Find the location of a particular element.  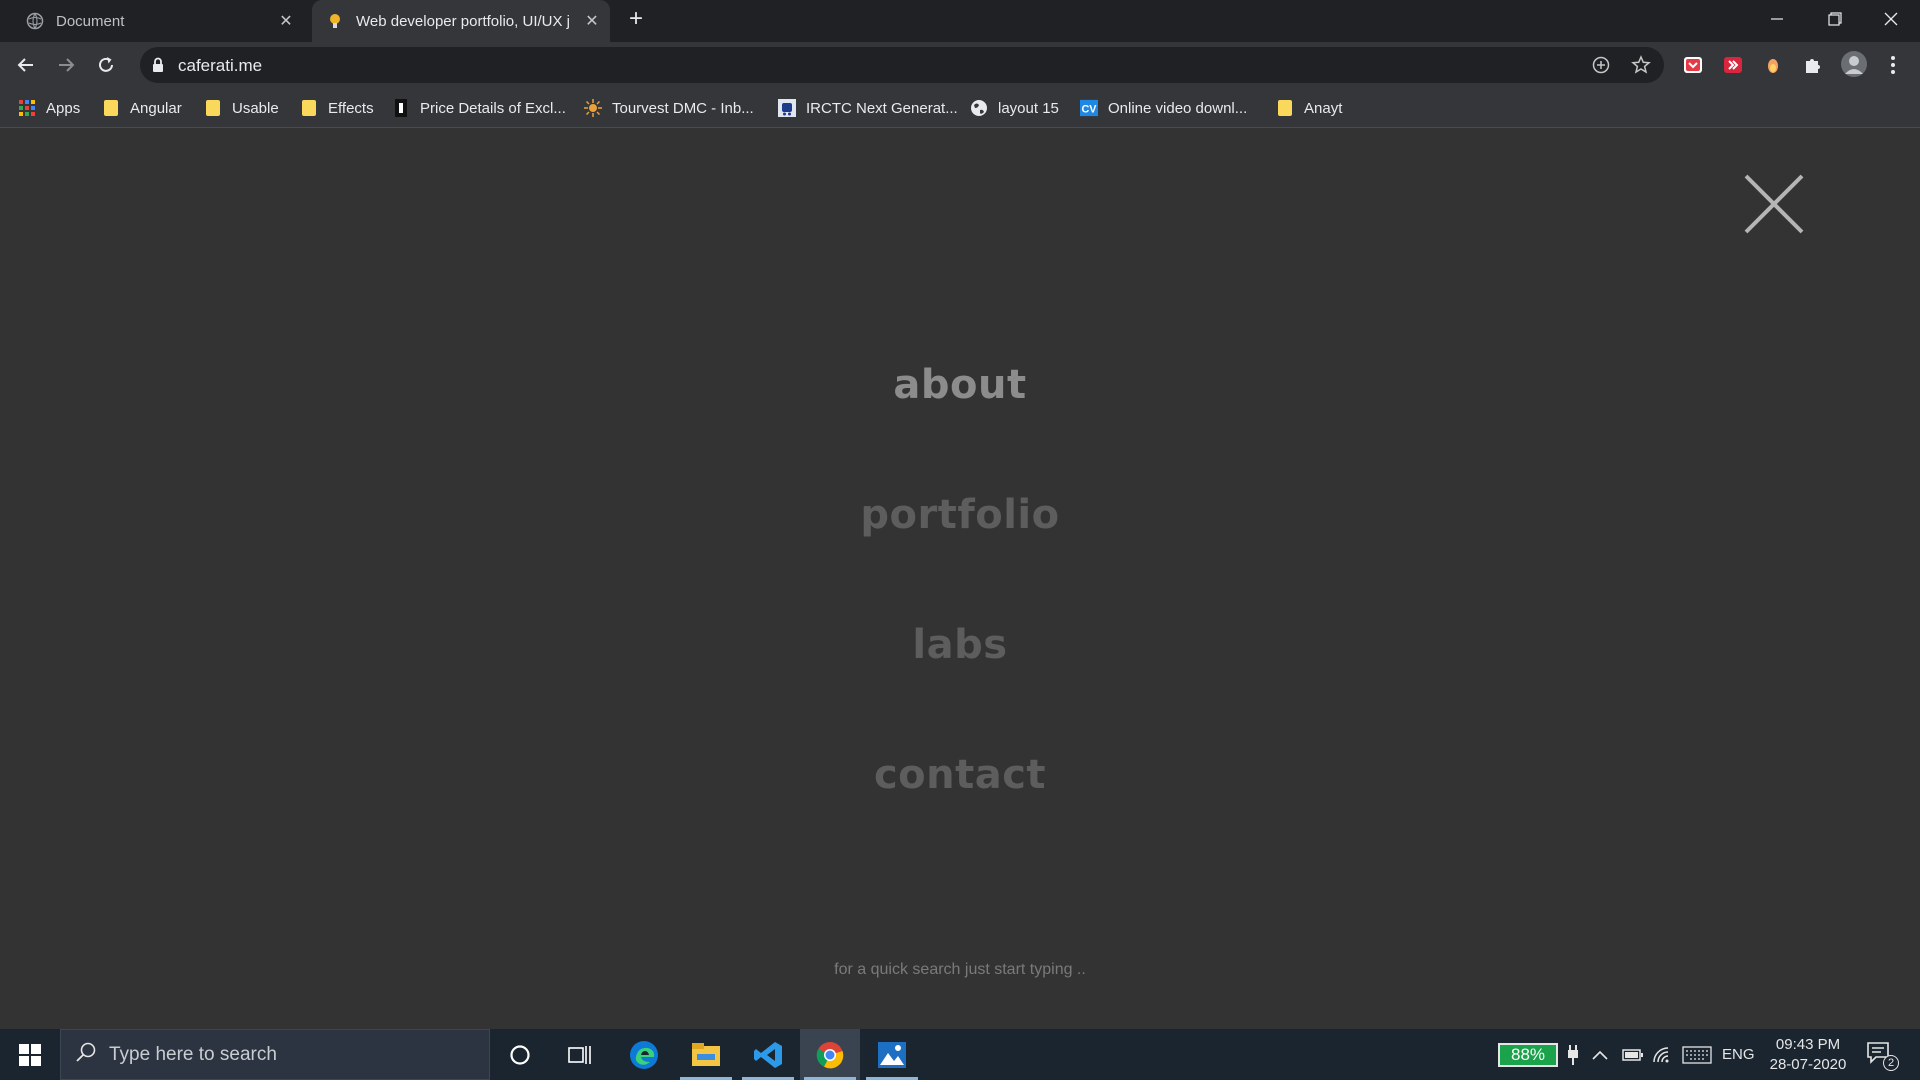

menu-item-about: about is located at coordinates (960, 385).